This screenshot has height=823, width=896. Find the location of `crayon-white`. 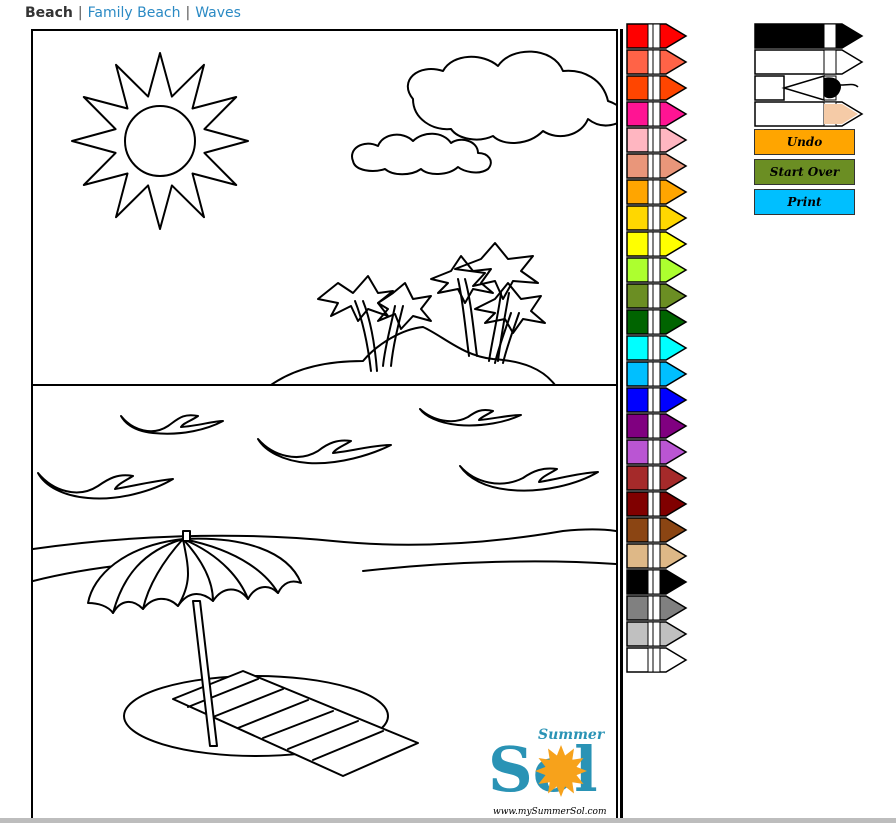

crayon-white is located at coordinates (657, 660).